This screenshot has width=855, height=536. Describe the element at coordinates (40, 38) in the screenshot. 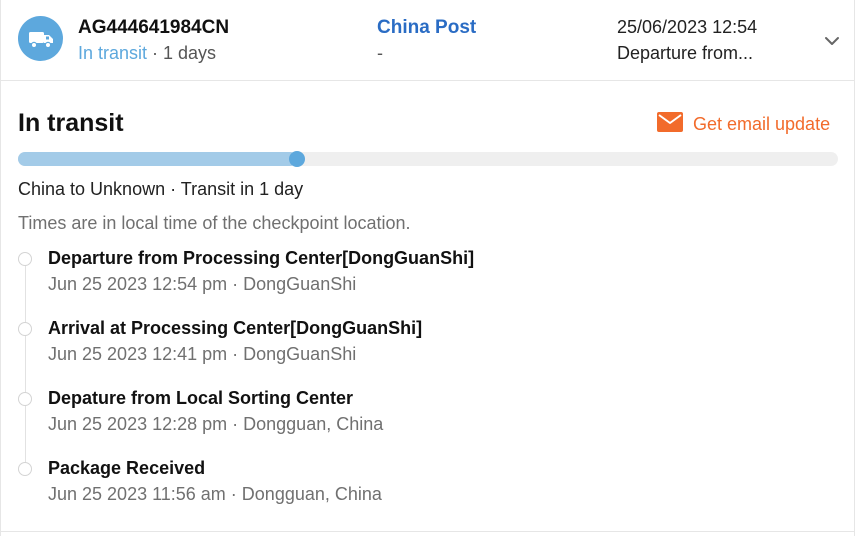

I see `truck-icon` at that location.